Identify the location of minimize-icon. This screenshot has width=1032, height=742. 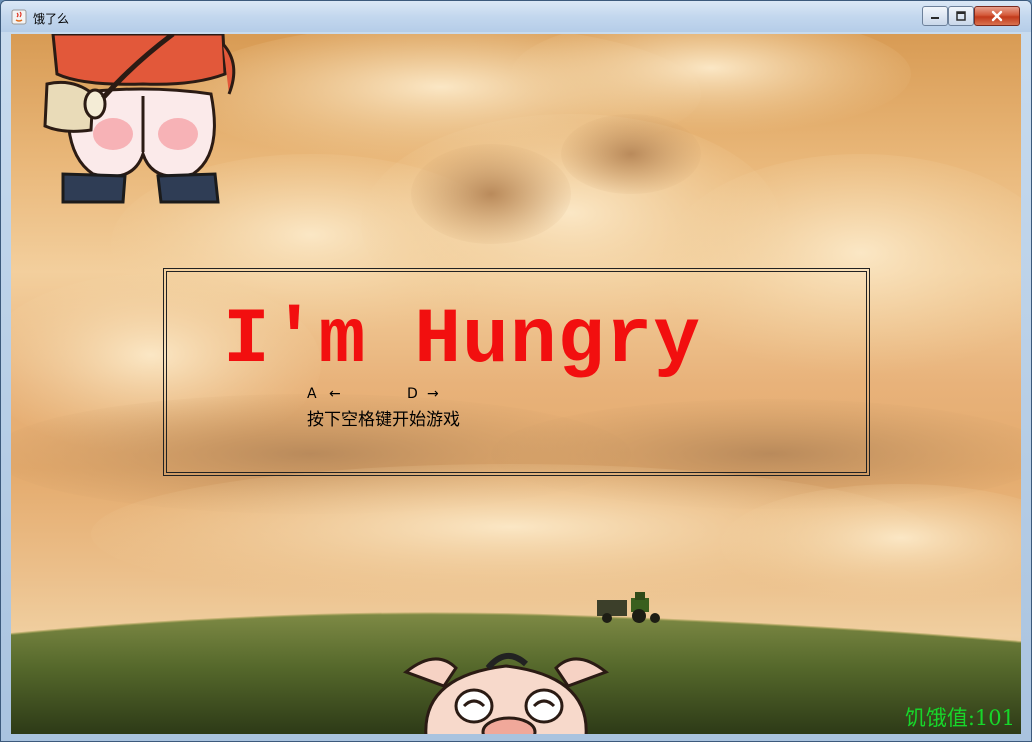
(935, 18).